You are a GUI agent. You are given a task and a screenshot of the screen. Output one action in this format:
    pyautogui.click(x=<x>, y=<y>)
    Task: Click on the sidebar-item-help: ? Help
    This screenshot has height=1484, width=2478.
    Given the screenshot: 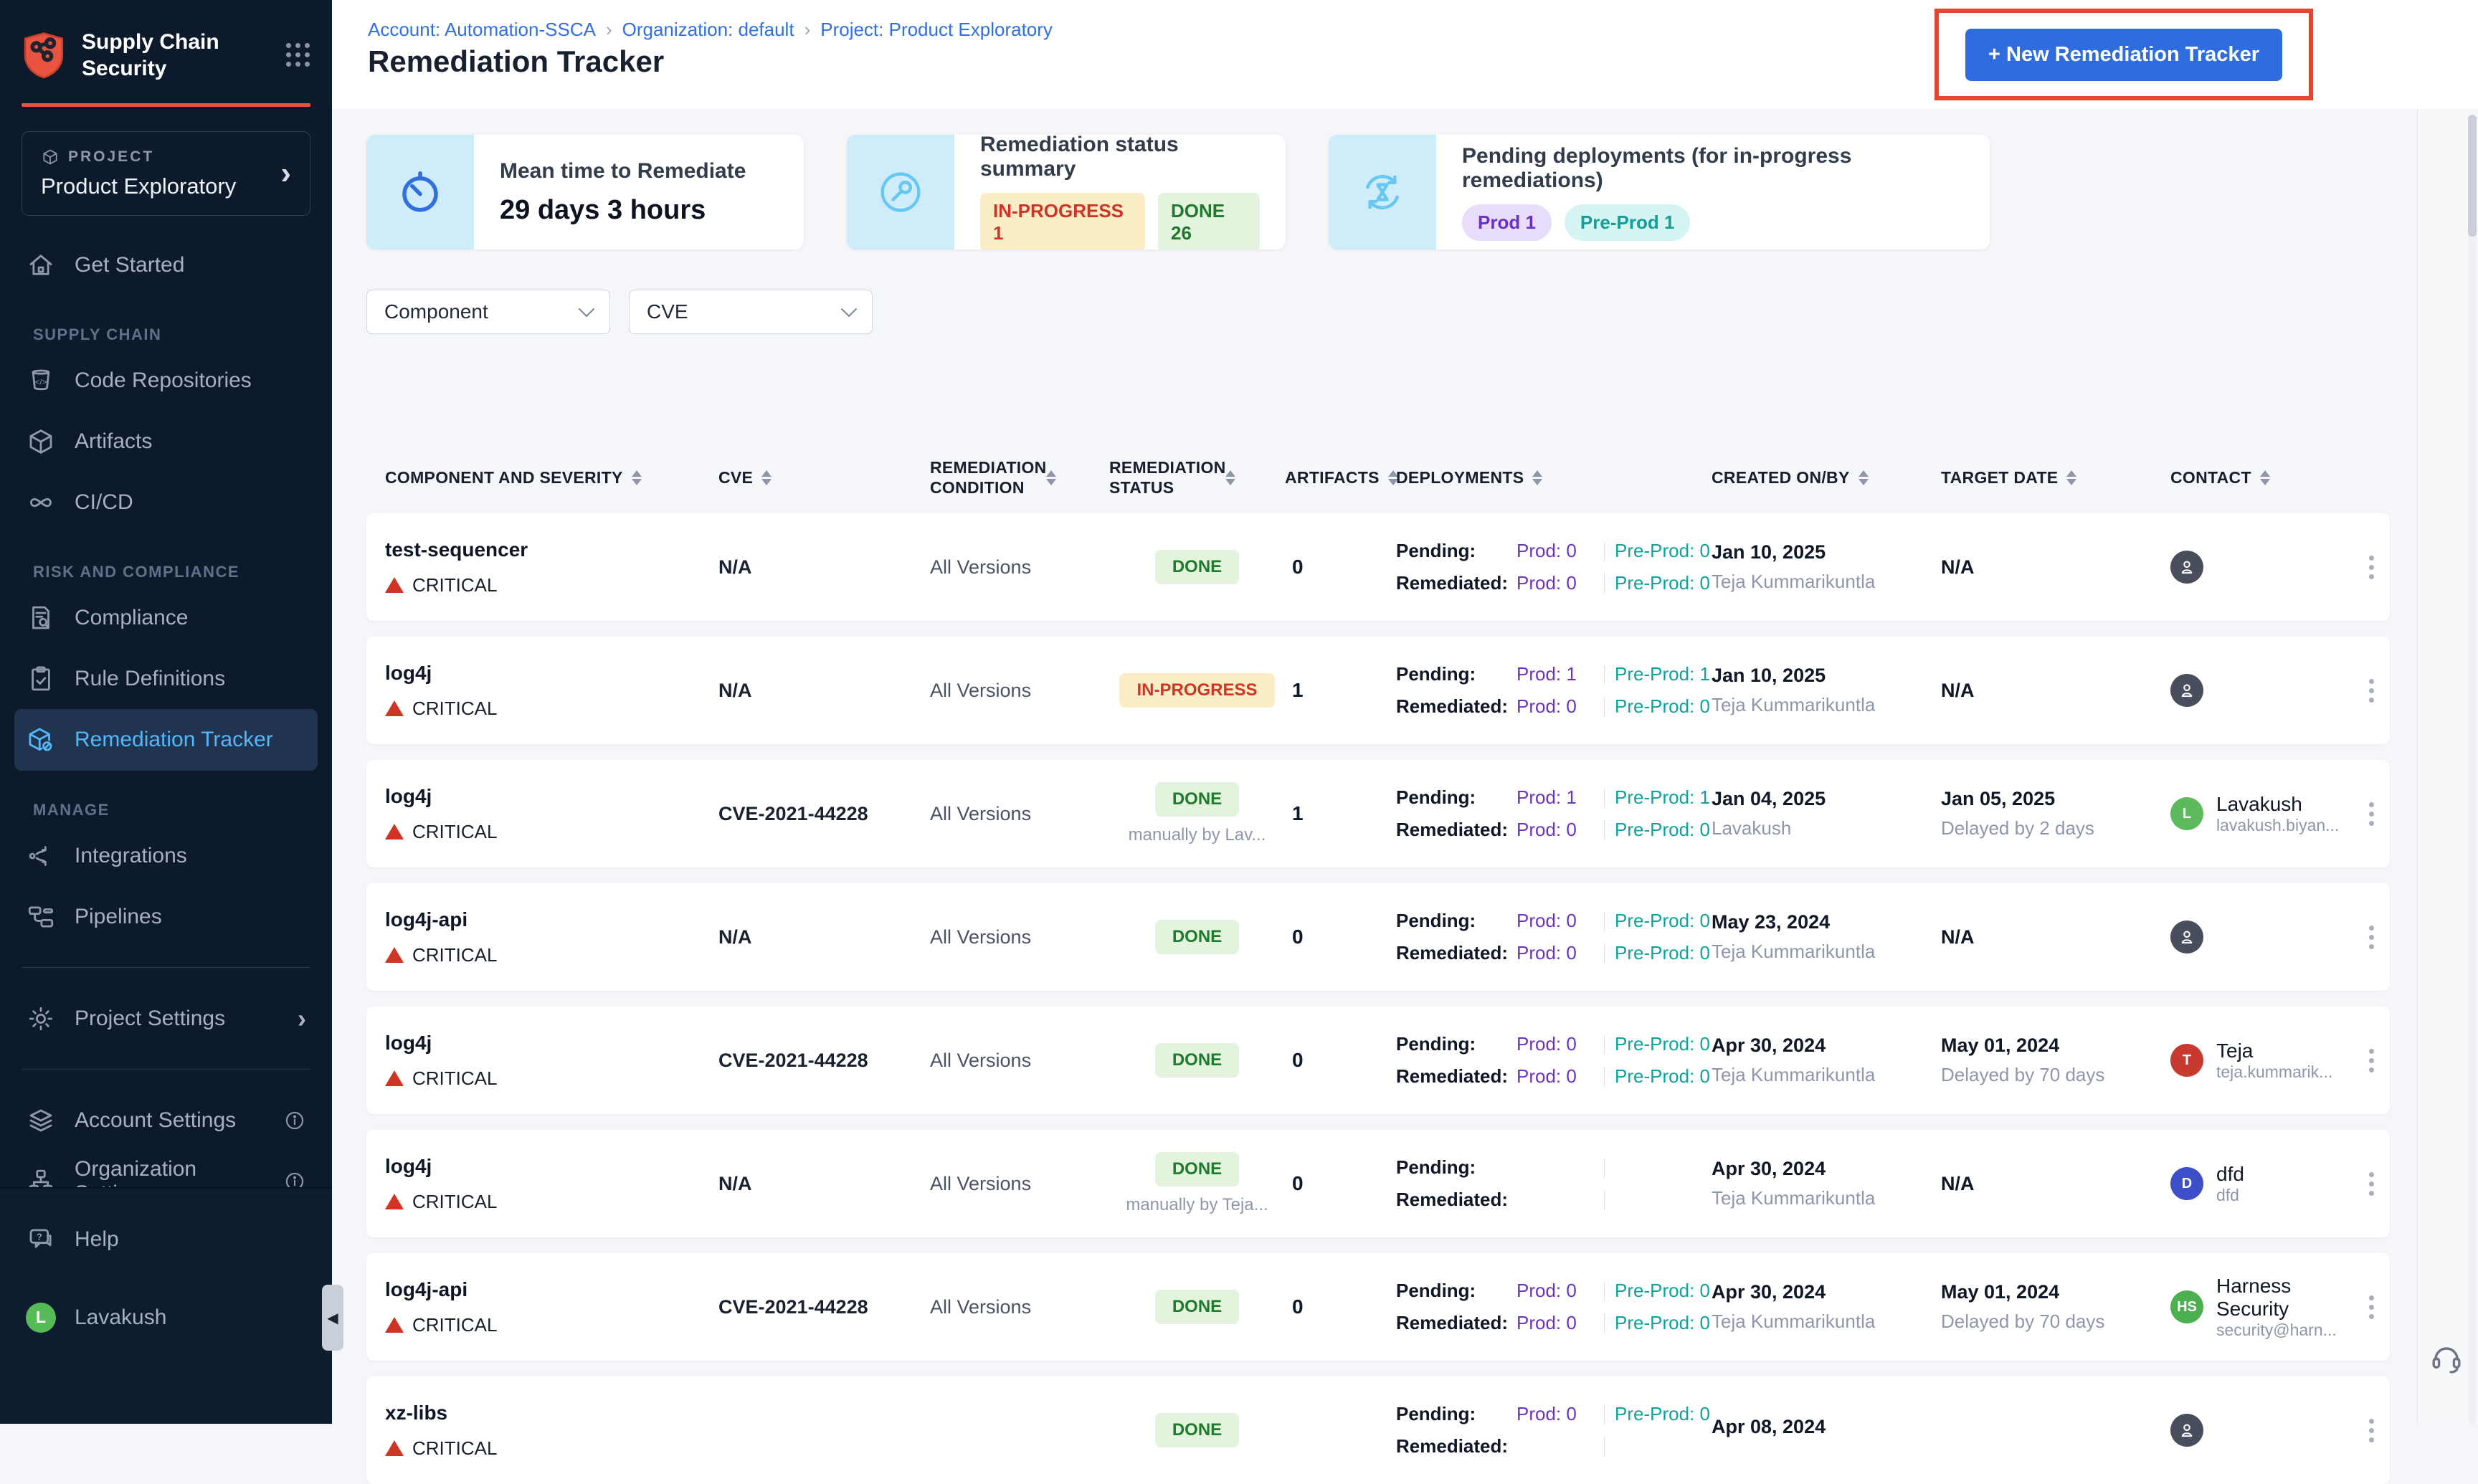 What is the action you would take?
    pyautogui.click(x=166, y=1239)
    